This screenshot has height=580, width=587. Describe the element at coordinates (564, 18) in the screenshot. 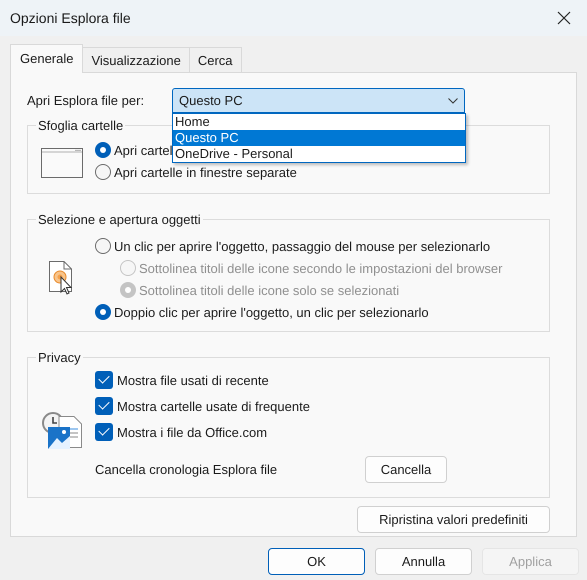

I see `close-icon` at that location.